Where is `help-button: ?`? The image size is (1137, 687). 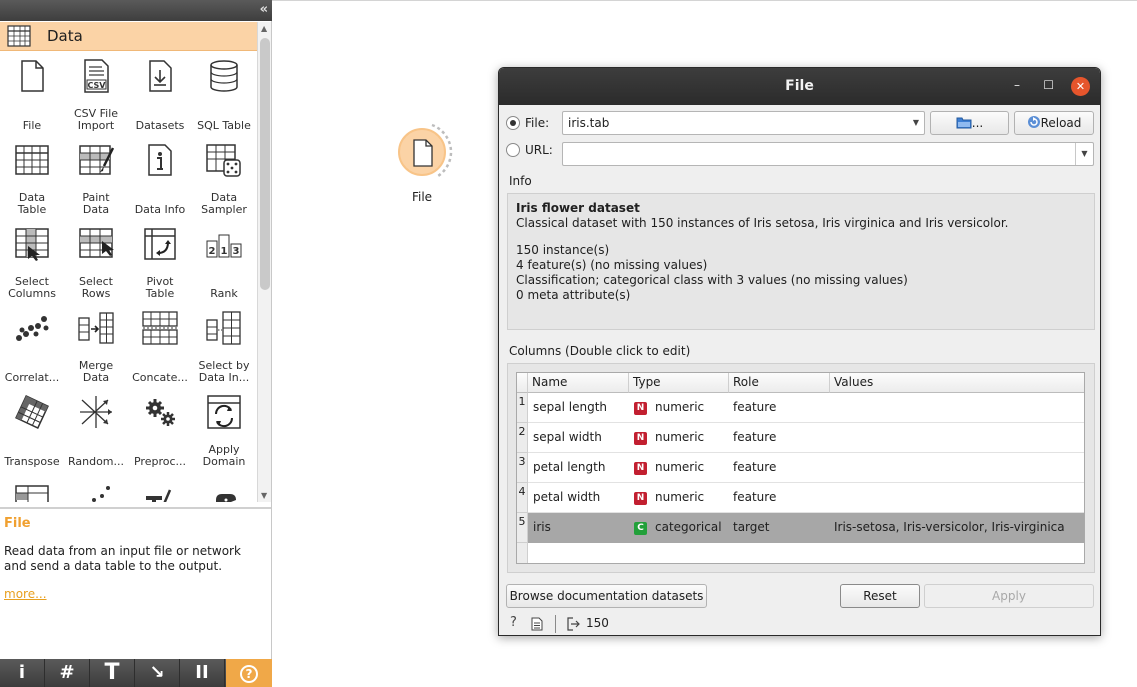
help-button: ? is located at coordinates (249, 673).